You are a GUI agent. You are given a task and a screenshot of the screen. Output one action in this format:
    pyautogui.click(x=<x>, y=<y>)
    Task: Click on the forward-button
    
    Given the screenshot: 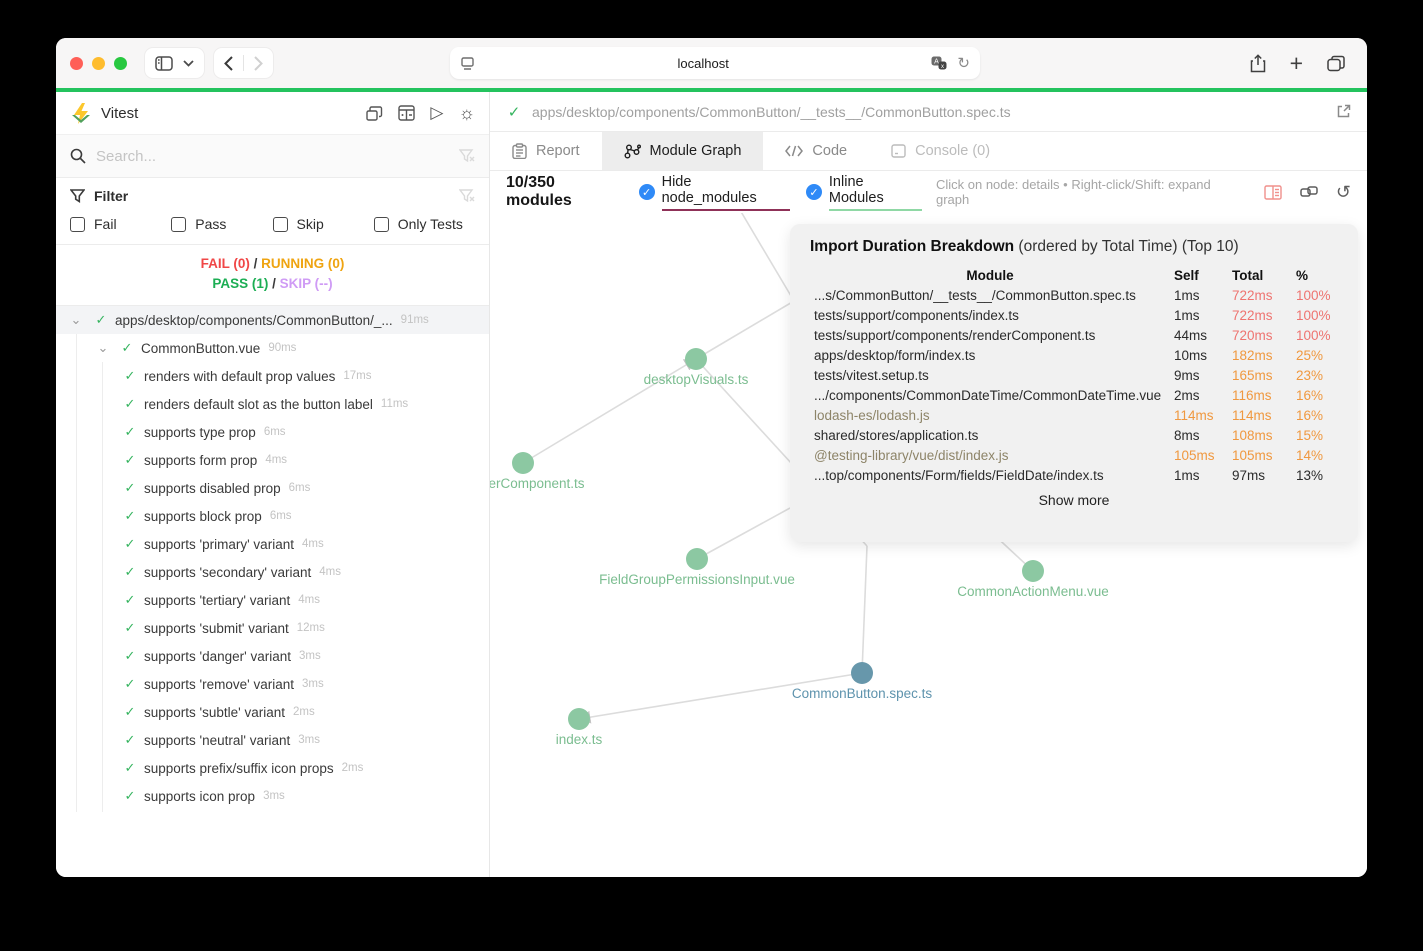 What is the action you would take?
    pyautogui.click(x=258, y=63)
    